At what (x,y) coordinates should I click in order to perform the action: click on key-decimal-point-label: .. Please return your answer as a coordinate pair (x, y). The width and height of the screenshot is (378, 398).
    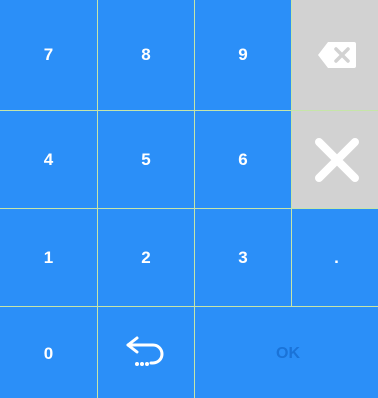
    Looking at the image, I should click on (336, 257).